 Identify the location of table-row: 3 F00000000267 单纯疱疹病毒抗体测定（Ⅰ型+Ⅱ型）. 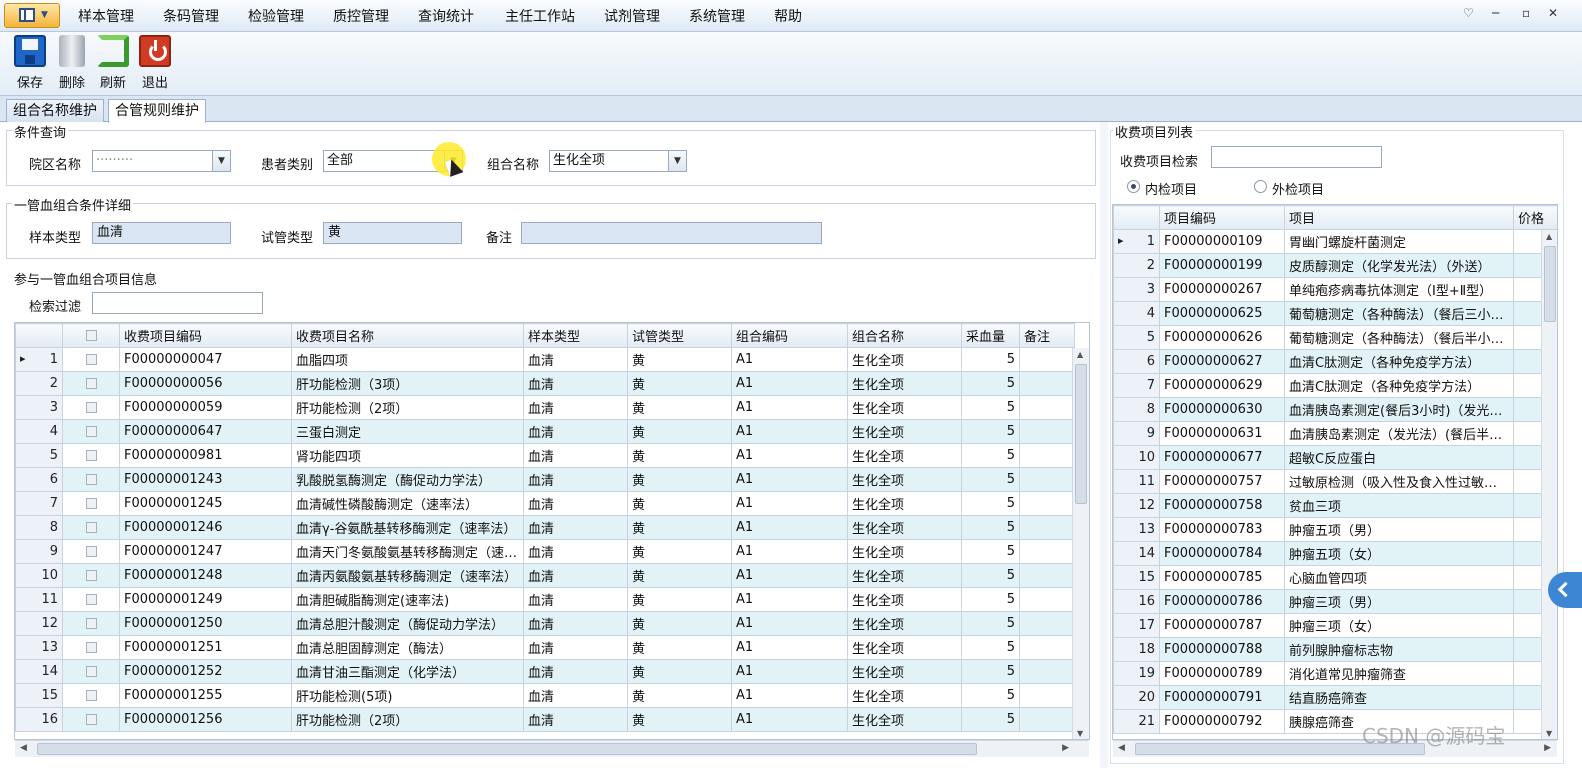
(1335, 289).